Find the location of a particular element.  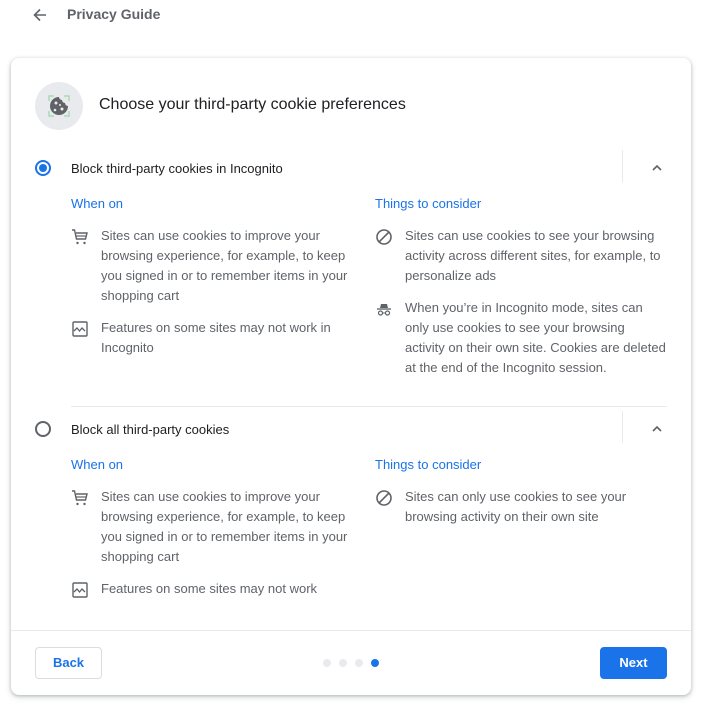

footer-divider is located at coordinates (351, 630).